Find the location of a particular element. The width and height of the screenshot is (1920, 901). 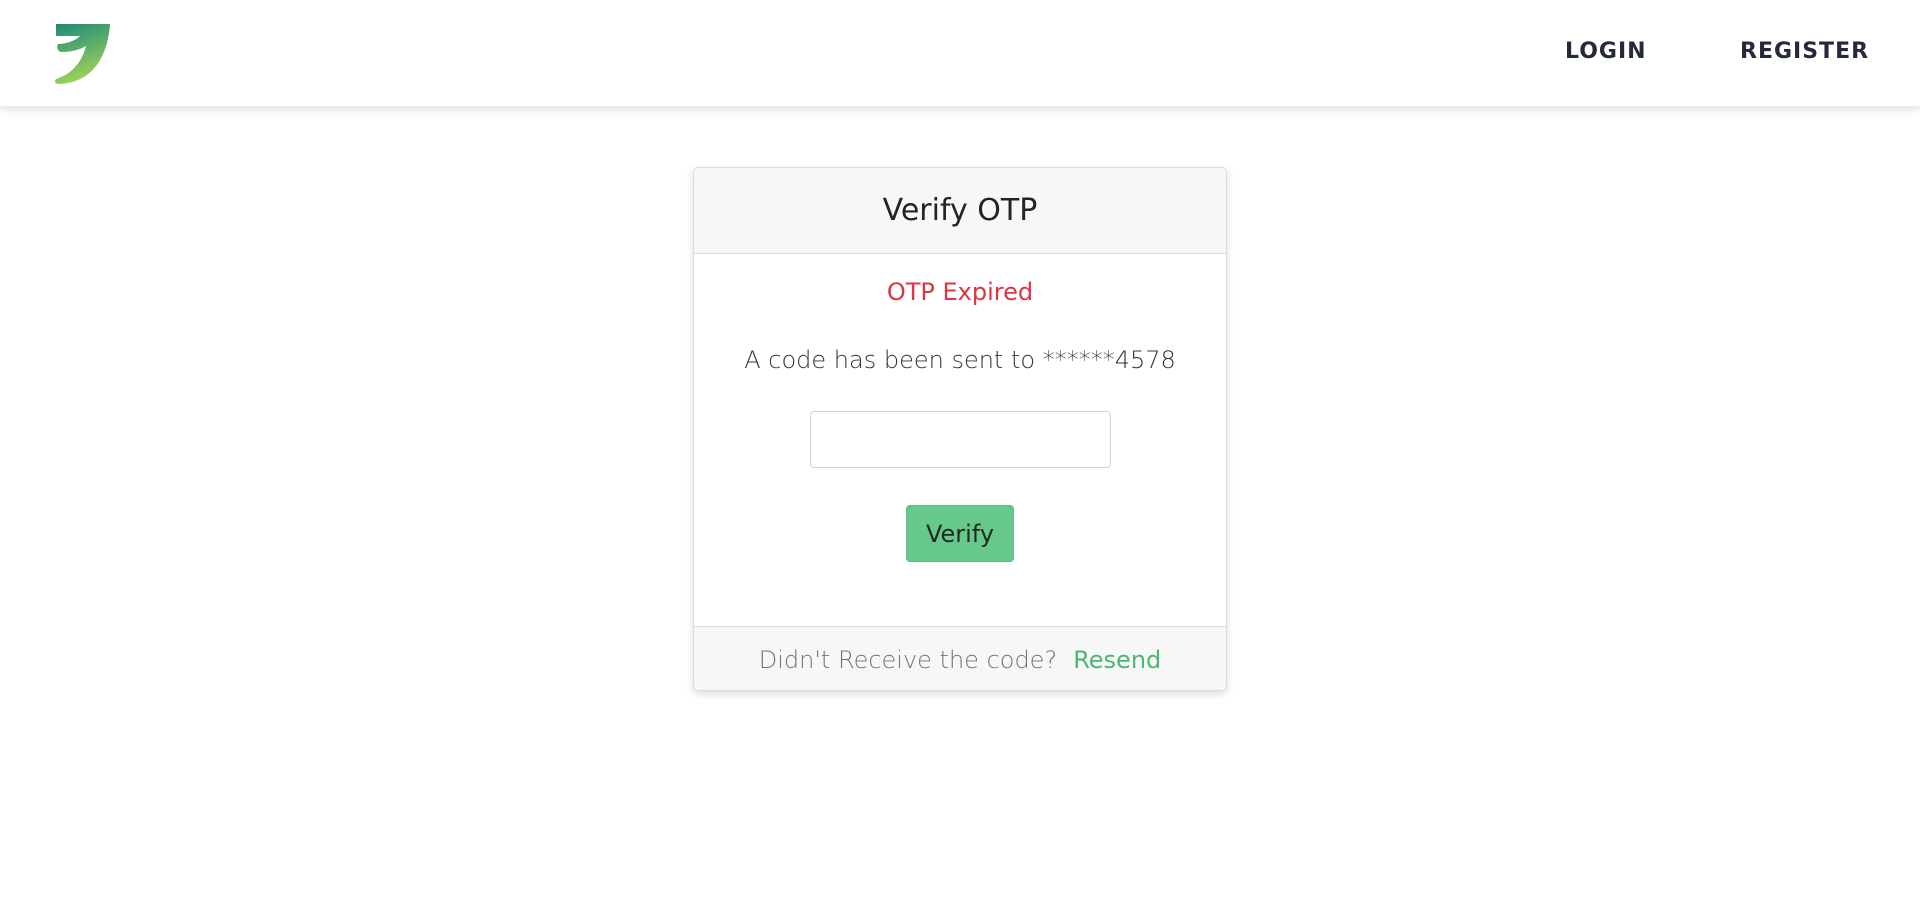

didnt-receive-text: Didn't Receive the code? is located at coordinates (908, 659).